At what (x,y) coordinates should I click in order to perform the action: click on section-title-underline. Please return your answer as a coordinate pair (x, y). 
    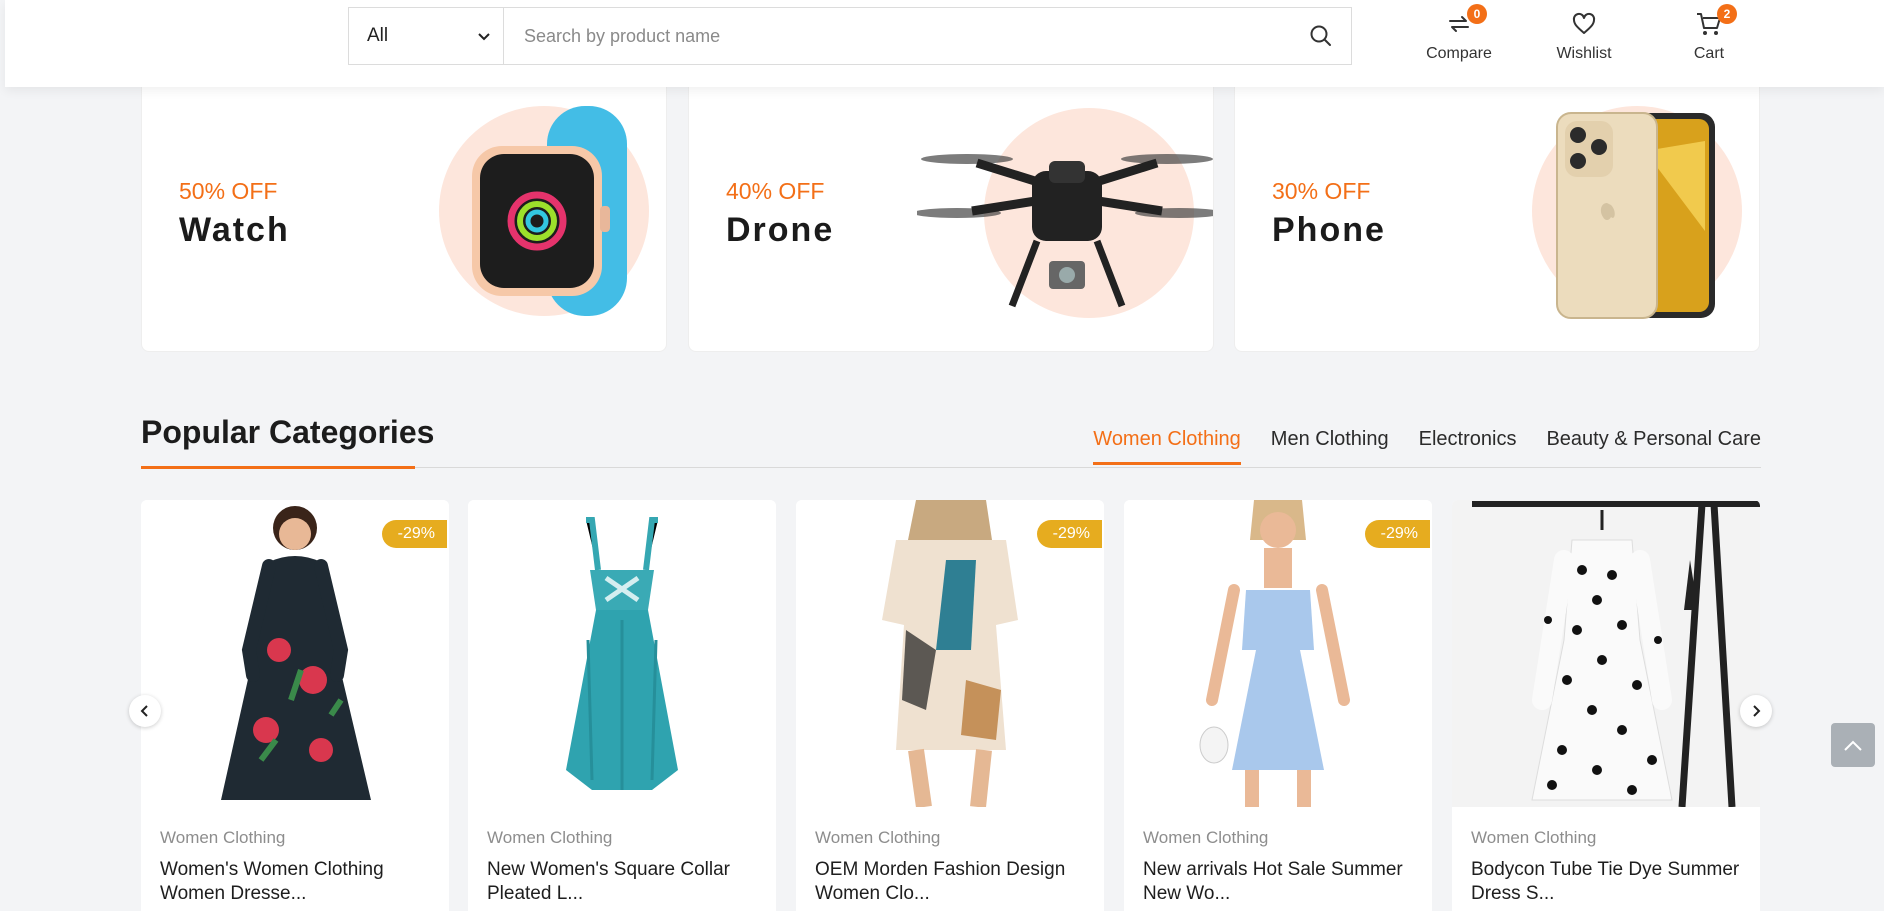
    Looking at the image, I should click on (278, 467).